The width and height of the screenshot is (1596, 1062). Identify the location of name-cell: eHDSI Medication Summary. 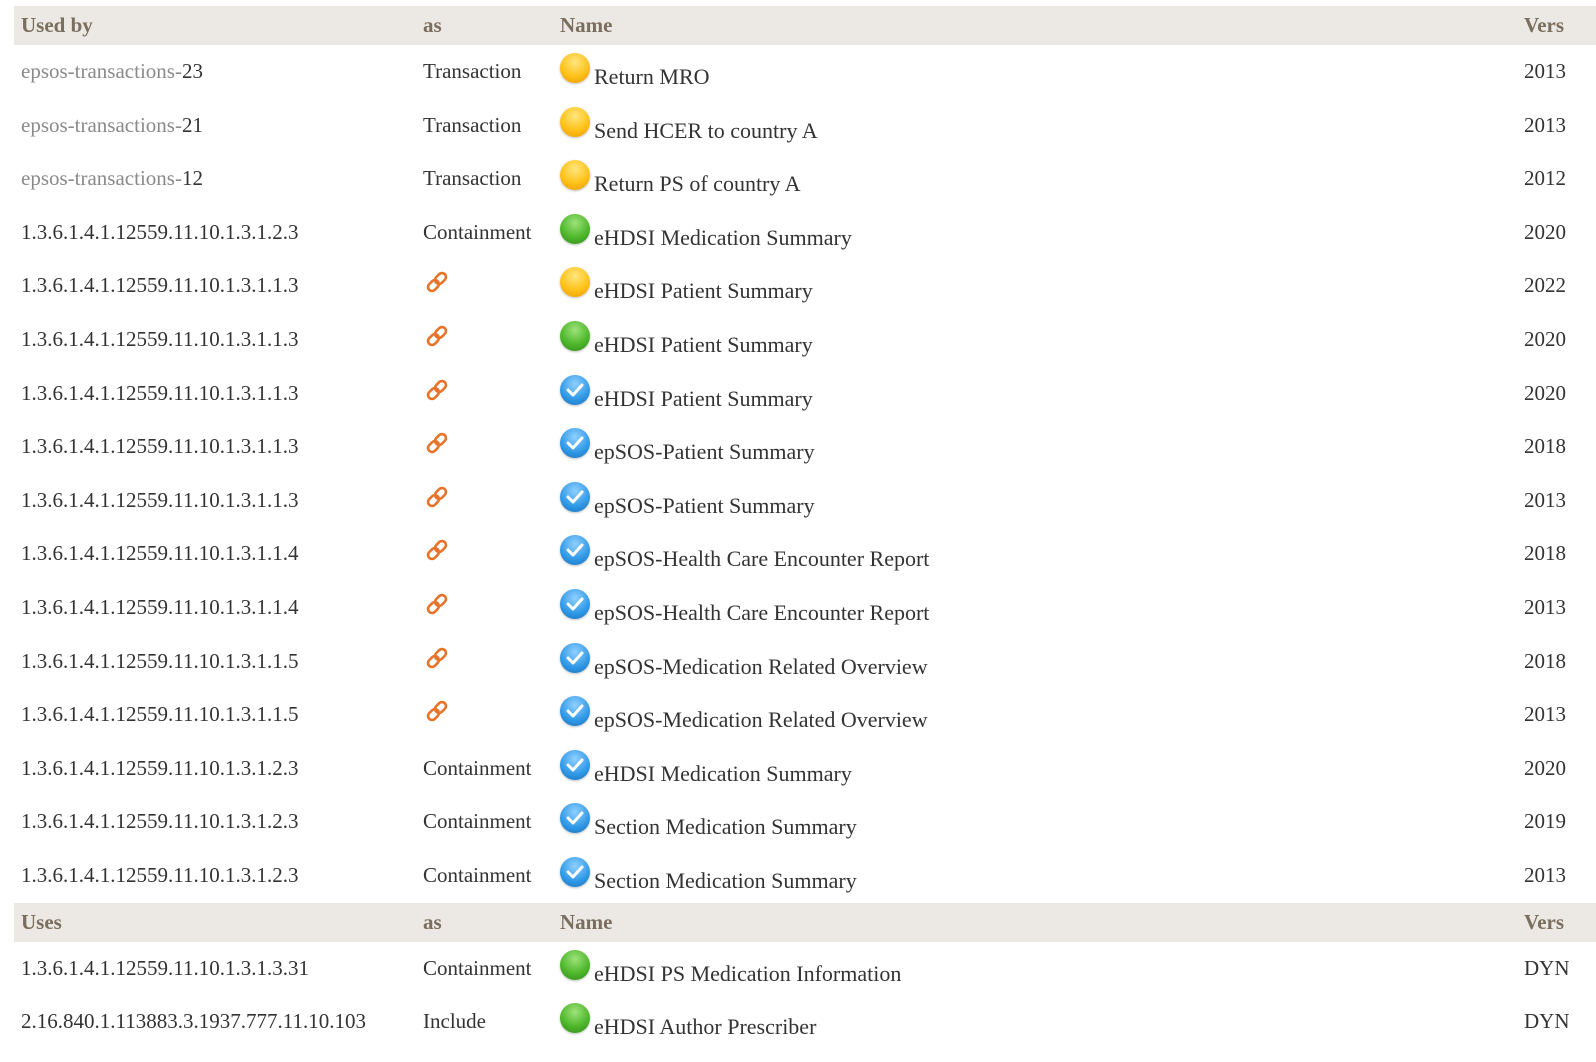
(1035, 764).